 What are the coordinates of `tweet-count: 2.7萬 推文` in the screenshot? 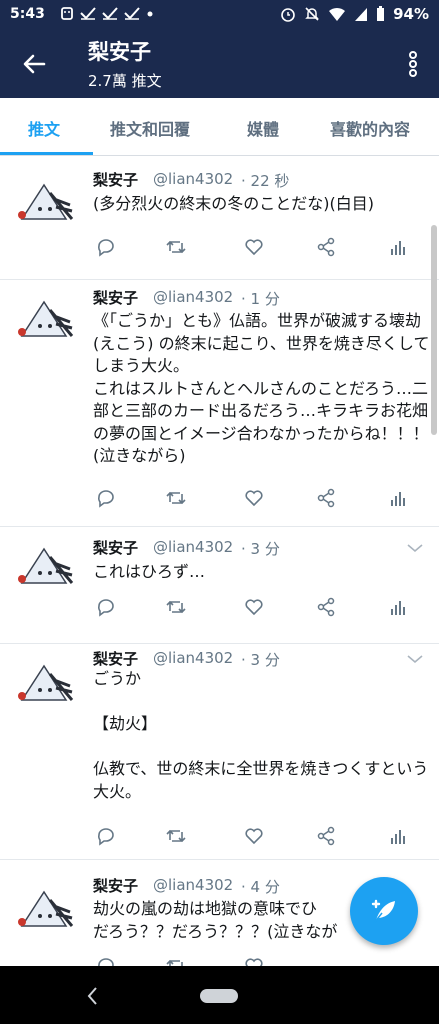 It's located at (125, 81).